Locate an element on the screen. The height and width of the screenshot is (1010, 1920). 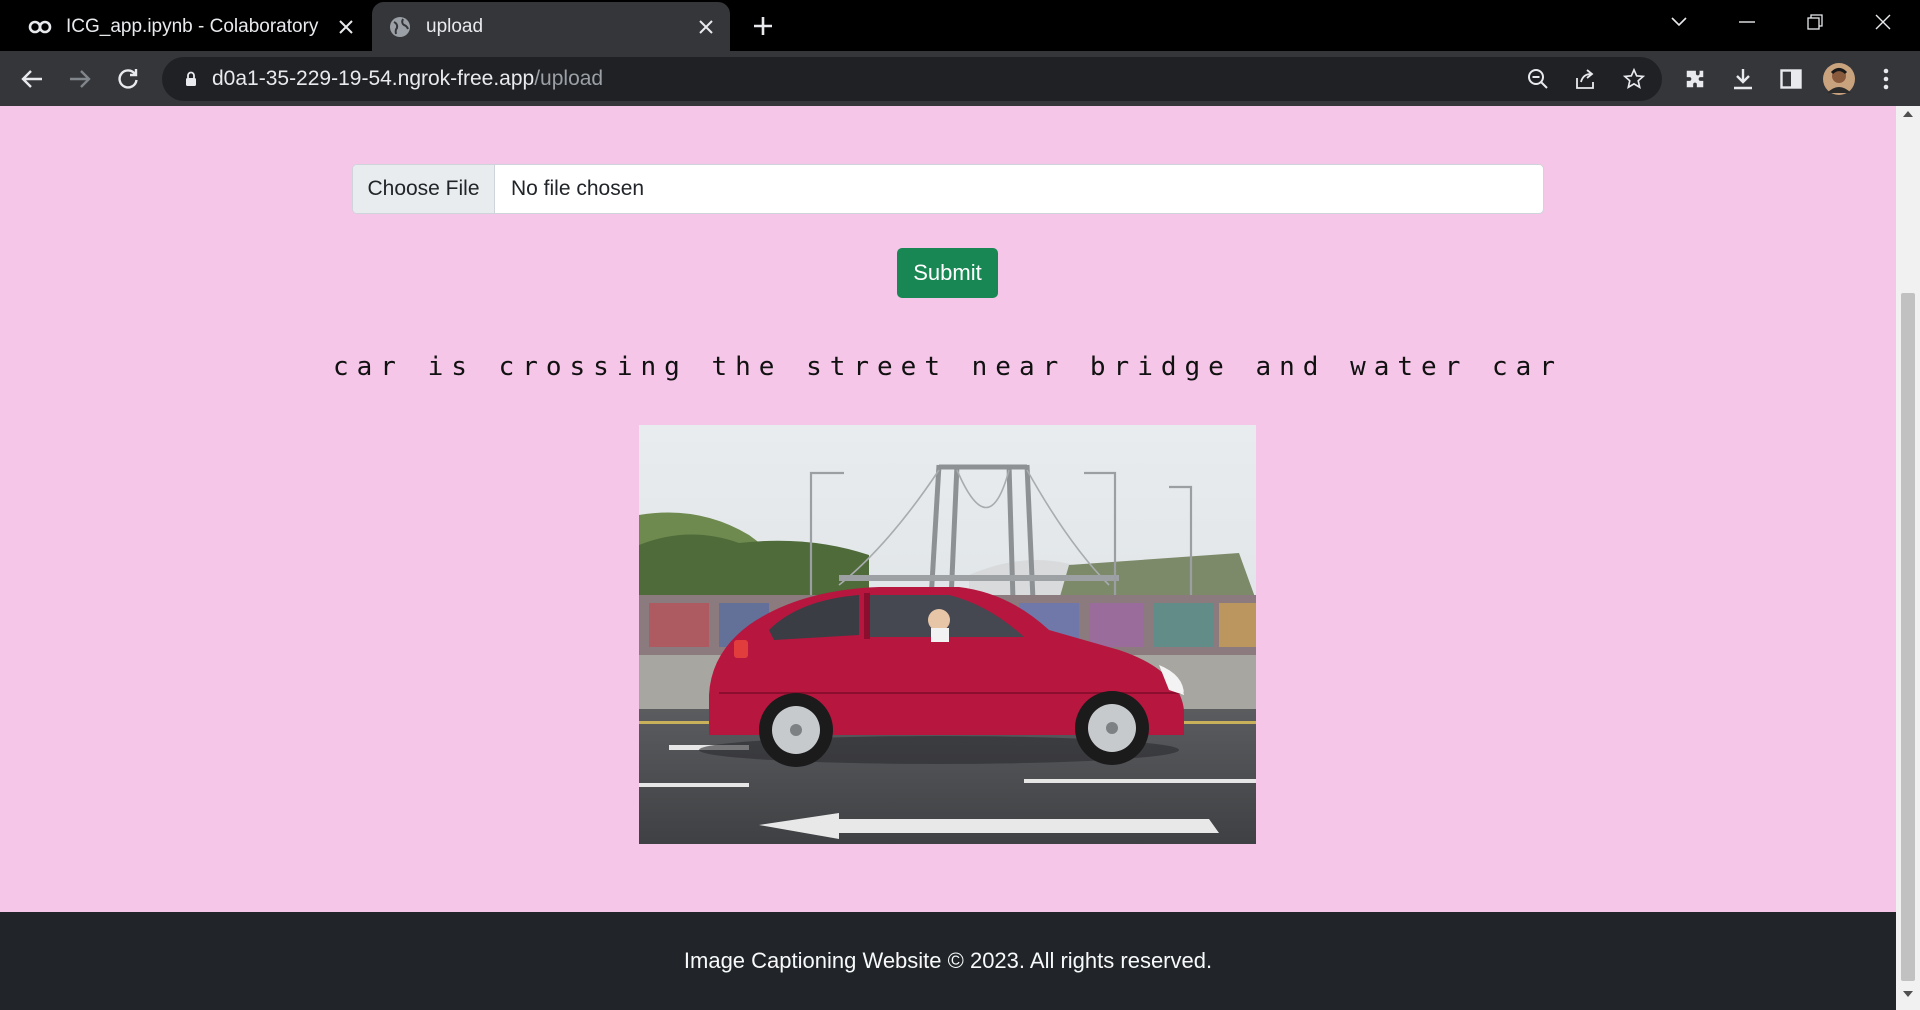
vertical-scrollbar is located at coordinates (1908, 558).